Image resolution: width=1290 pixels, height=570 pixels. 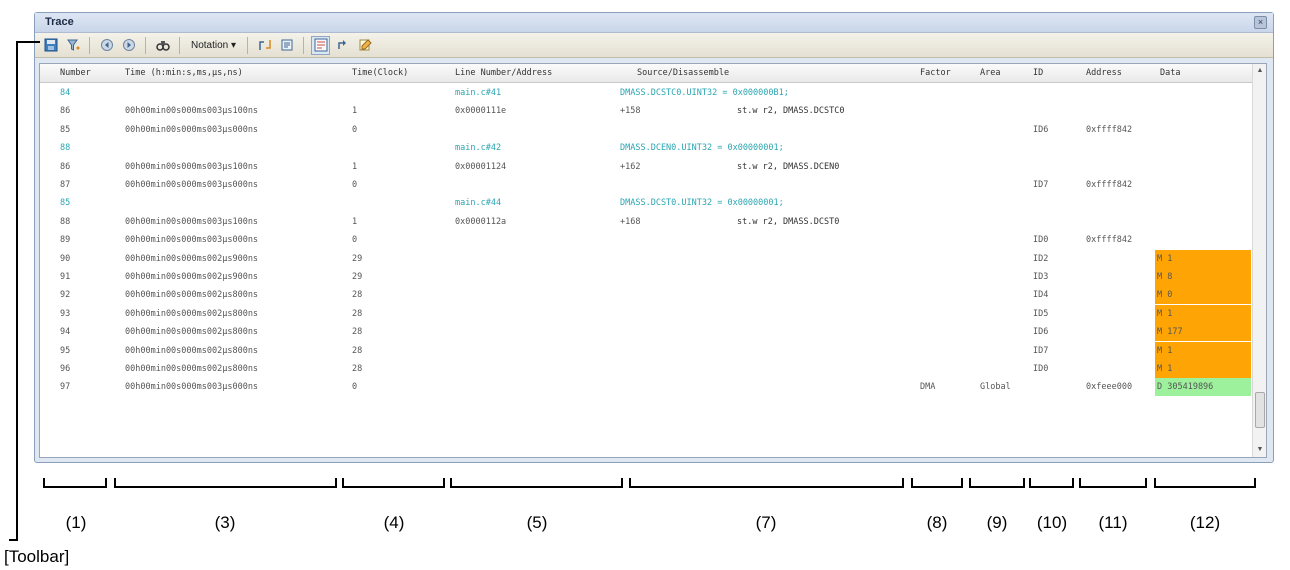 What do you see at coordinates (394, 522) in the screenshot?
I see `callout-4: (4)` at bounding box center [394, 522].